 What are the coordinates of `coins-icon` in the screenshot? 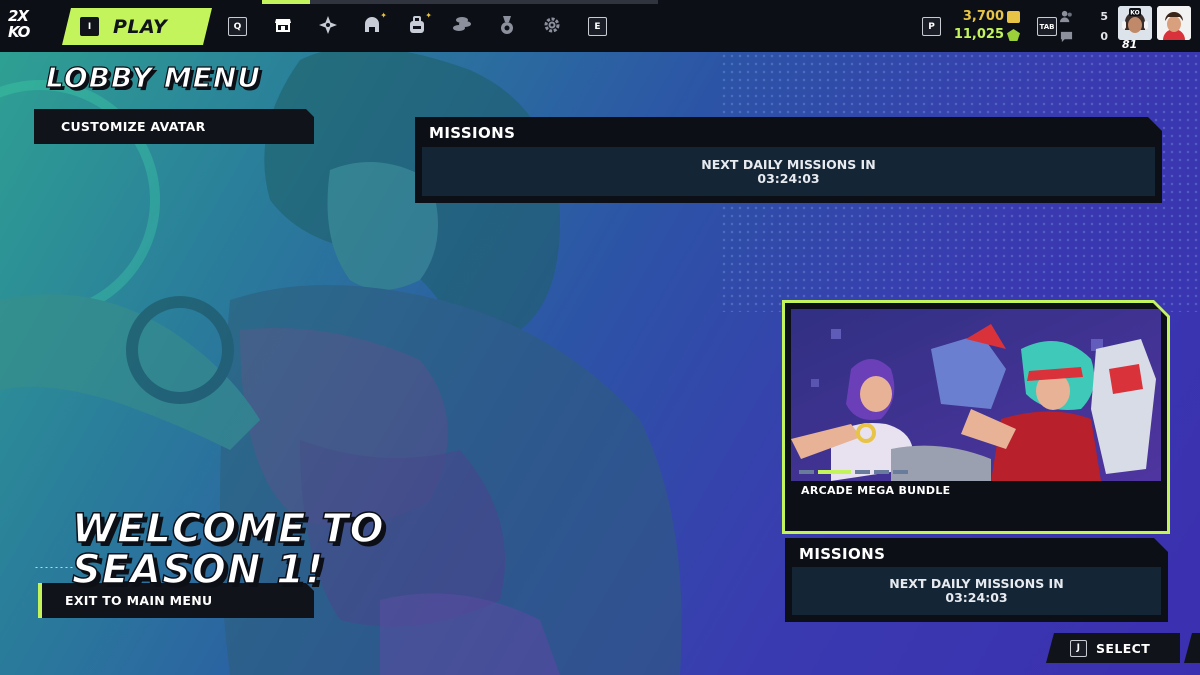 It's located at (462, 25).